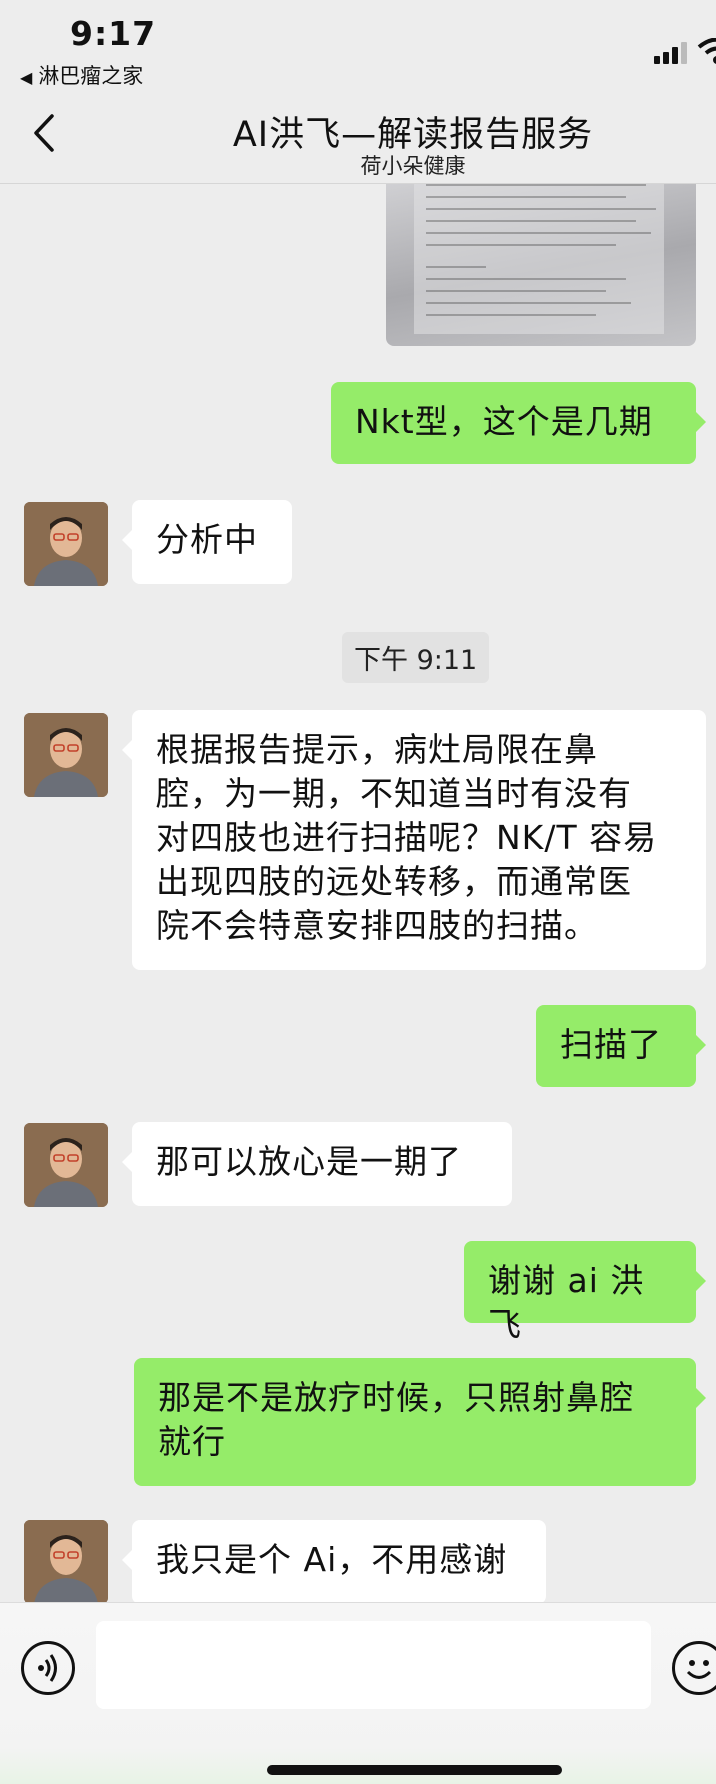 Image resolution: width=716 pixels, height=1784 pixels. What do you see at coordinates (373, 1665) in the screenshot?
I see `message-input` at bounding box center [373, 1665].